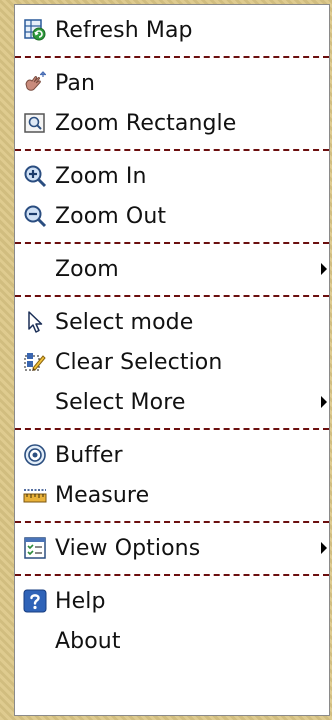  What do you see at coordinates (124, 322) in the screenshot?
I see `menu-item-label: Select mode` at bounding box center [124, 322].